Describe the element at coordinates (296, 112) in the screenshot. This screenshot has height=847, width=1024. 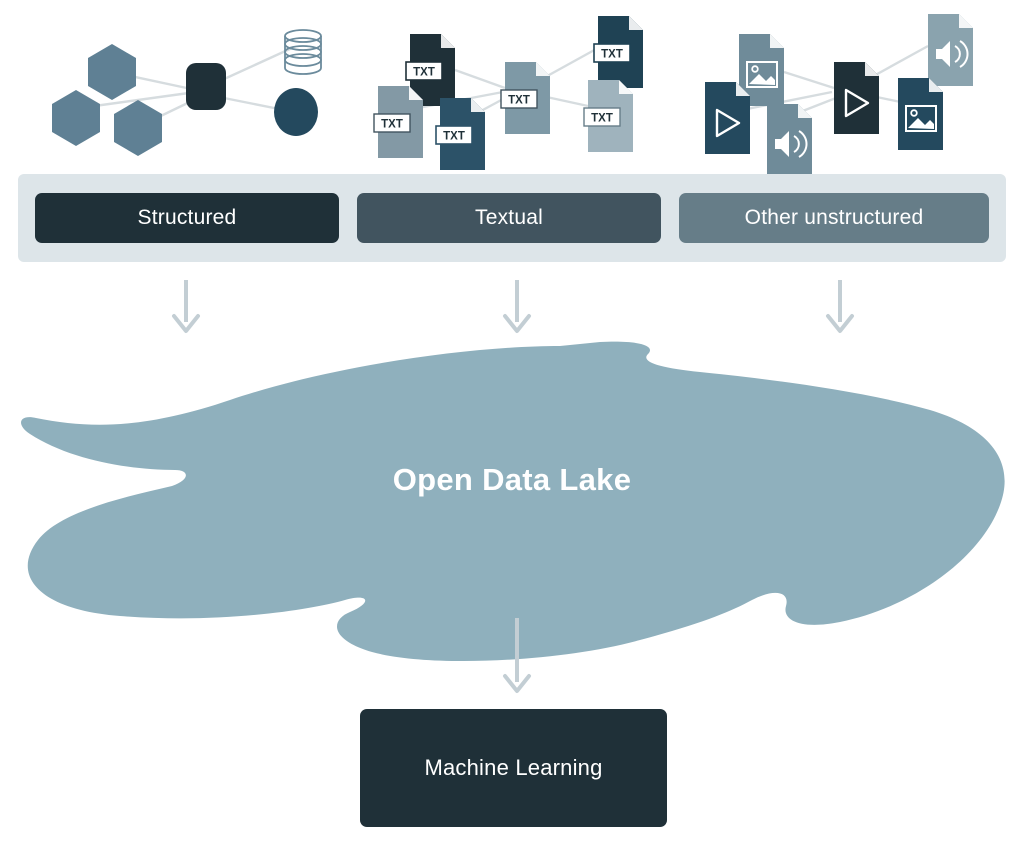
I see `circle-node-icon` at that location.